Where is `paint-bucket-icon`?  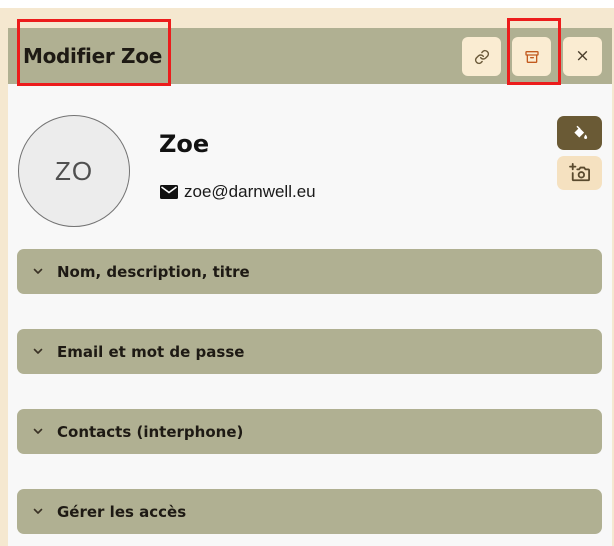 paint-bucket-icon is located at coordinates (580, 132).